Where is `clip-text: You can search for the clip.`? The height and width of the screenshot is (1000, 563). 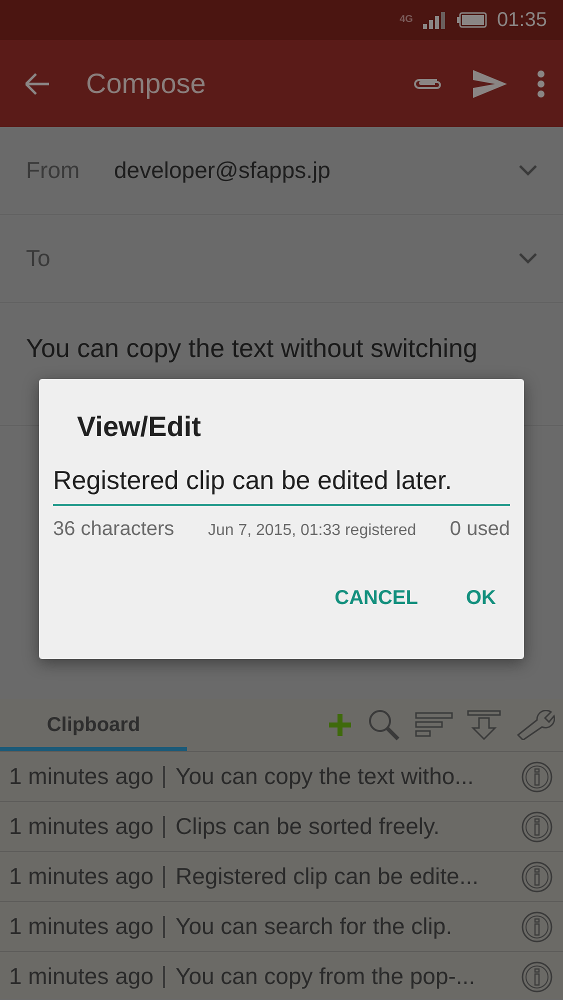
clip-text: You can search for the clip. is located at coordinates (348, 926).